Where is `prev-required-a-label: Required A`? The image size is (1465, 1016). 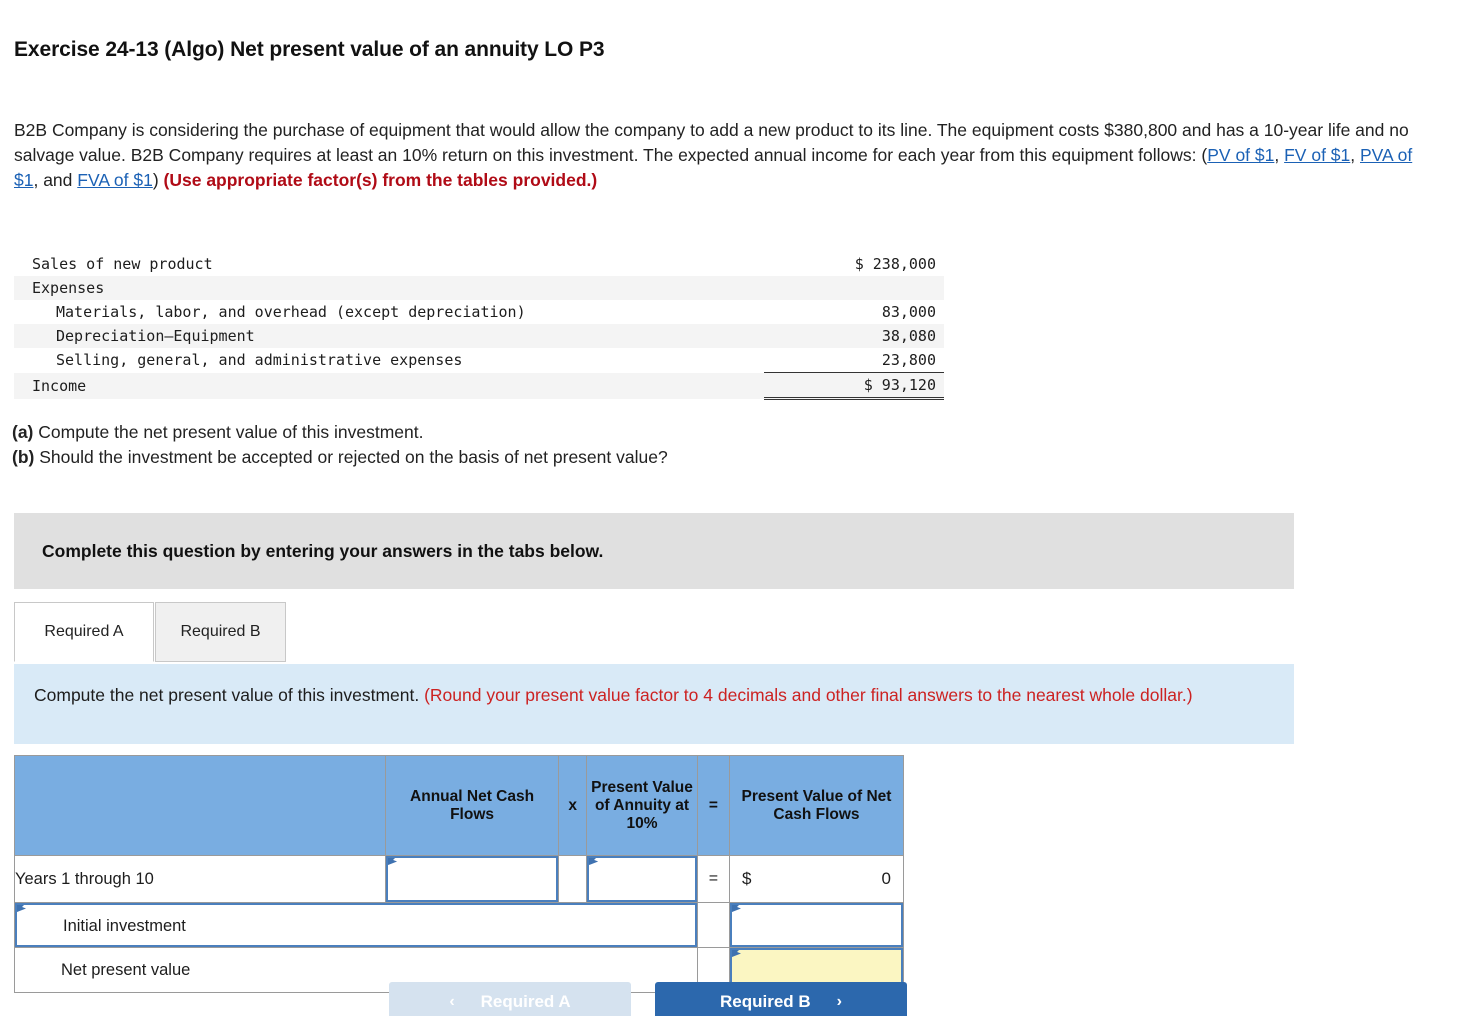
prev-required-a-label: Required A is located at coordinates (525, 1001).